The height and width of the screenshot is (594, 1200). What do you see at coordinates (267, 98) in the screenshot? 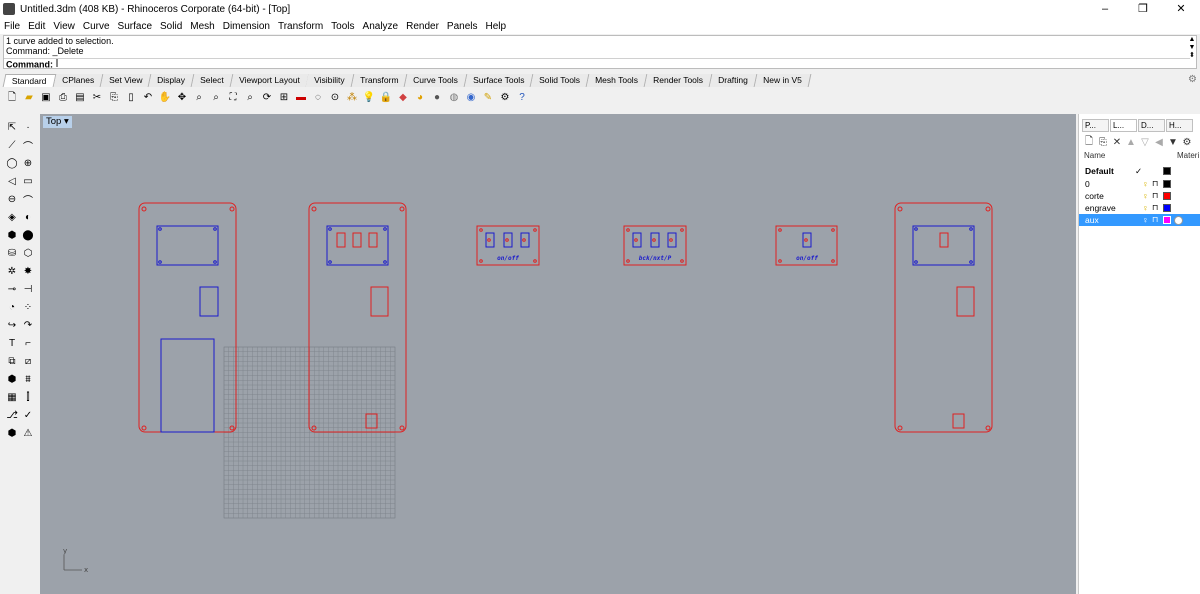
I see `rotate-view-icon: ⟳` at bounding box center [267, 98].